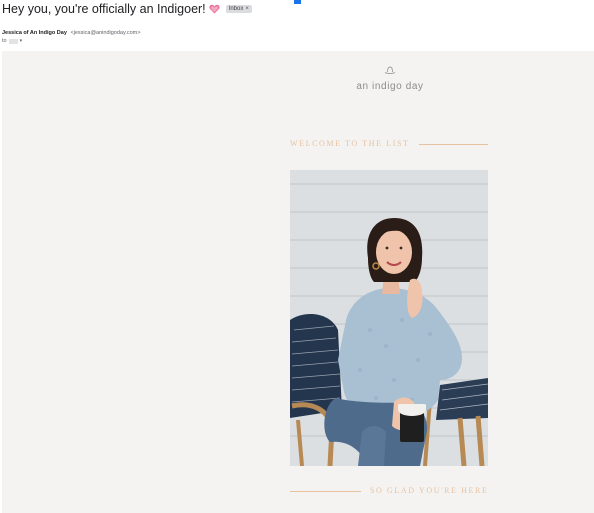 The width and height of the screenshot is (594, 513). I want to click on sender-name: Jessica of An Indigo Day, so click(34, 33).